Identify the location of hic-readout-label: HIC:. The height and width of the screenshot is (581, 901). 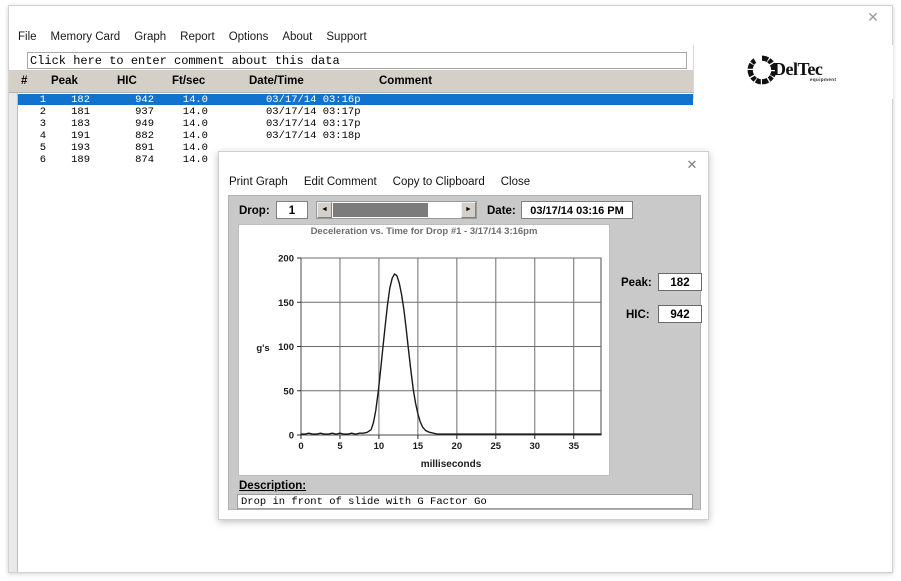
(638, 315).